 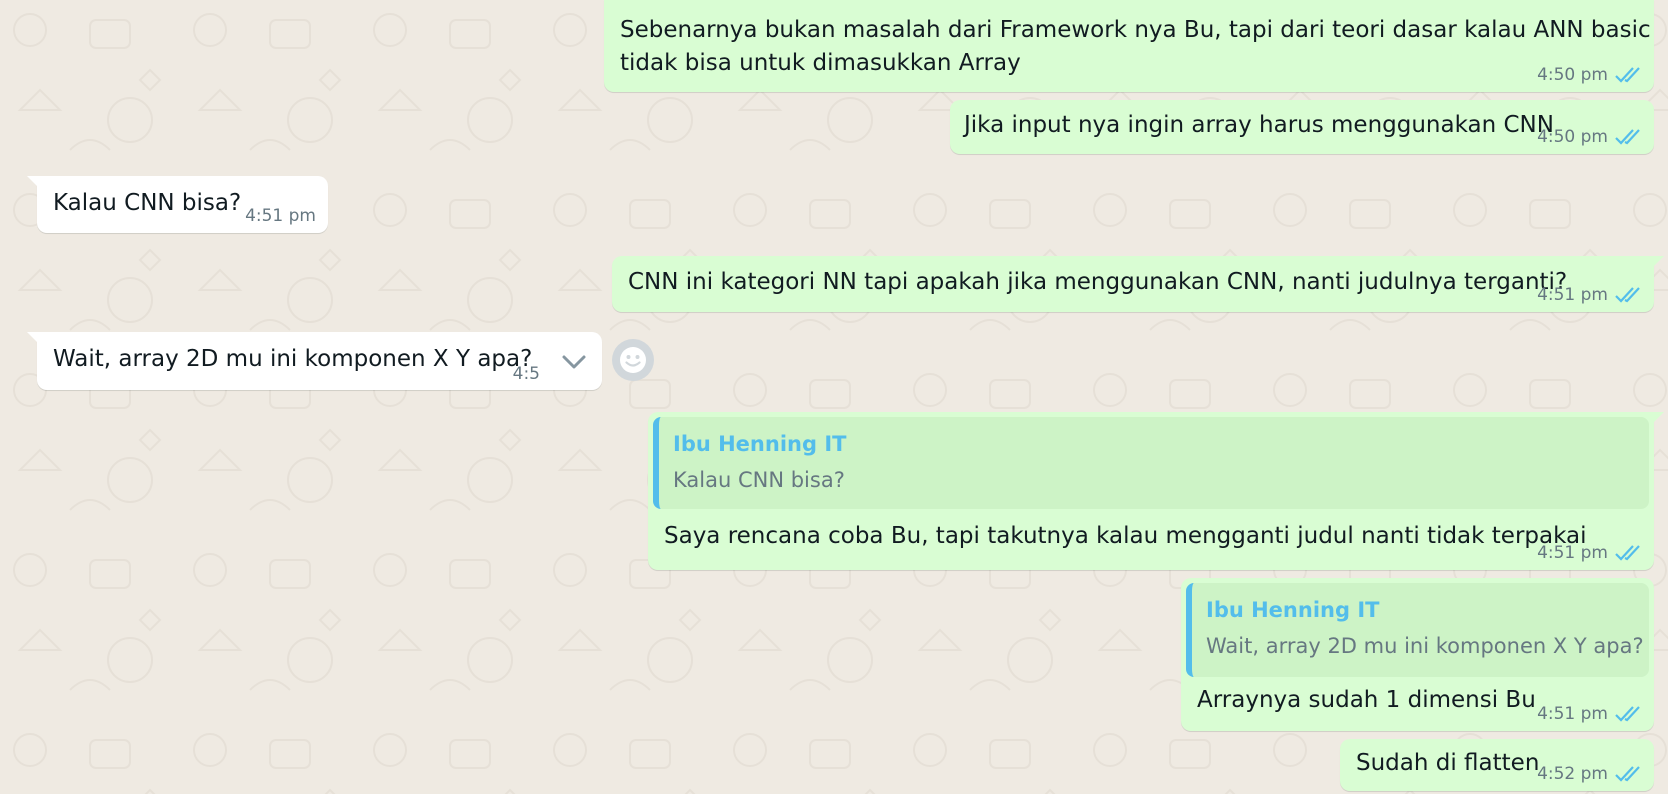 I want to click on quoted-text: Kalau CNN bisa?, so click(x=759, y=480).